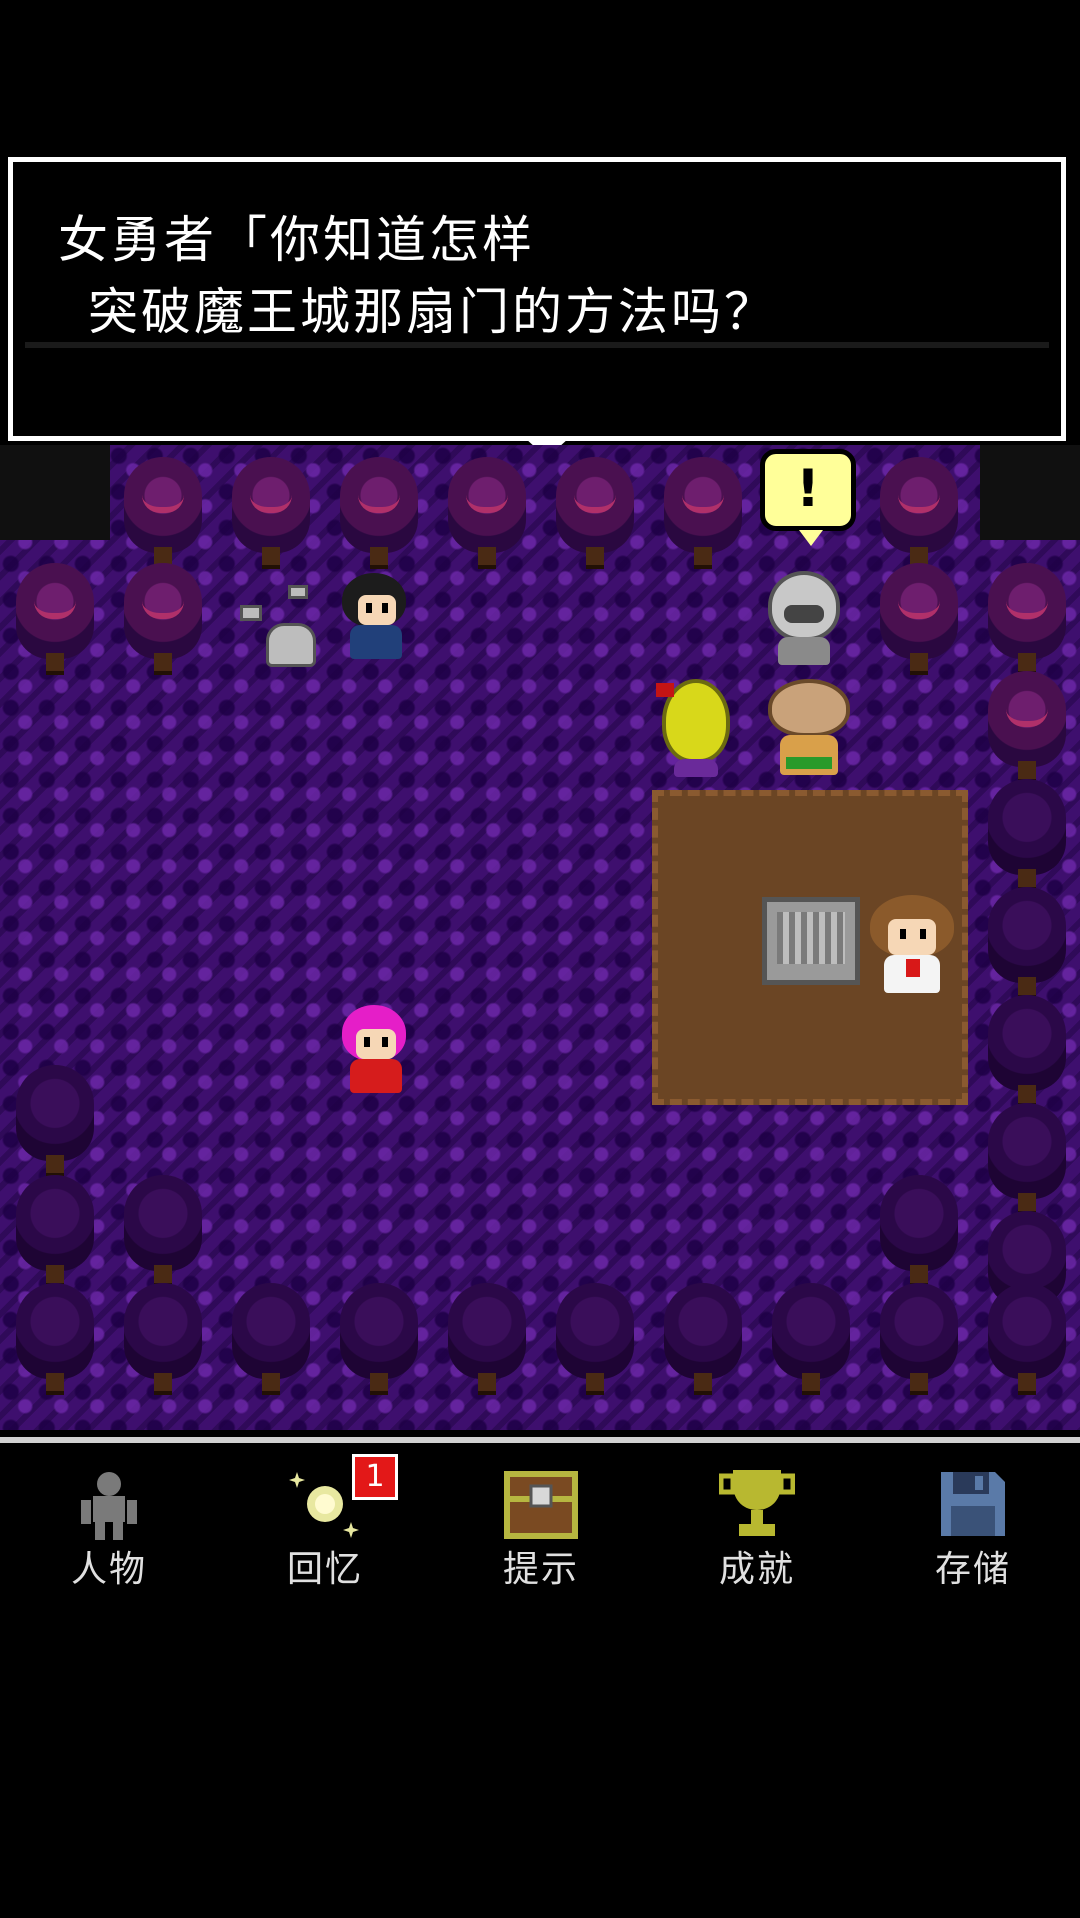  I want to click on villager-character, so click(809, 729).